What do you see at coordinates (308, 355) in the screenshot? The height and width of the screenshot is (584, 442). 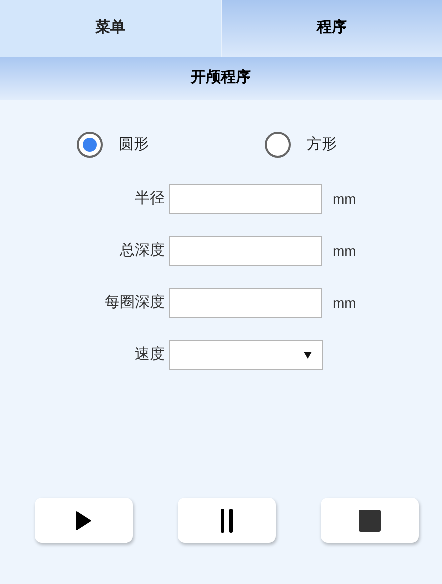 I see `dropdown-caret-icon` at bounding box center [308, 355].